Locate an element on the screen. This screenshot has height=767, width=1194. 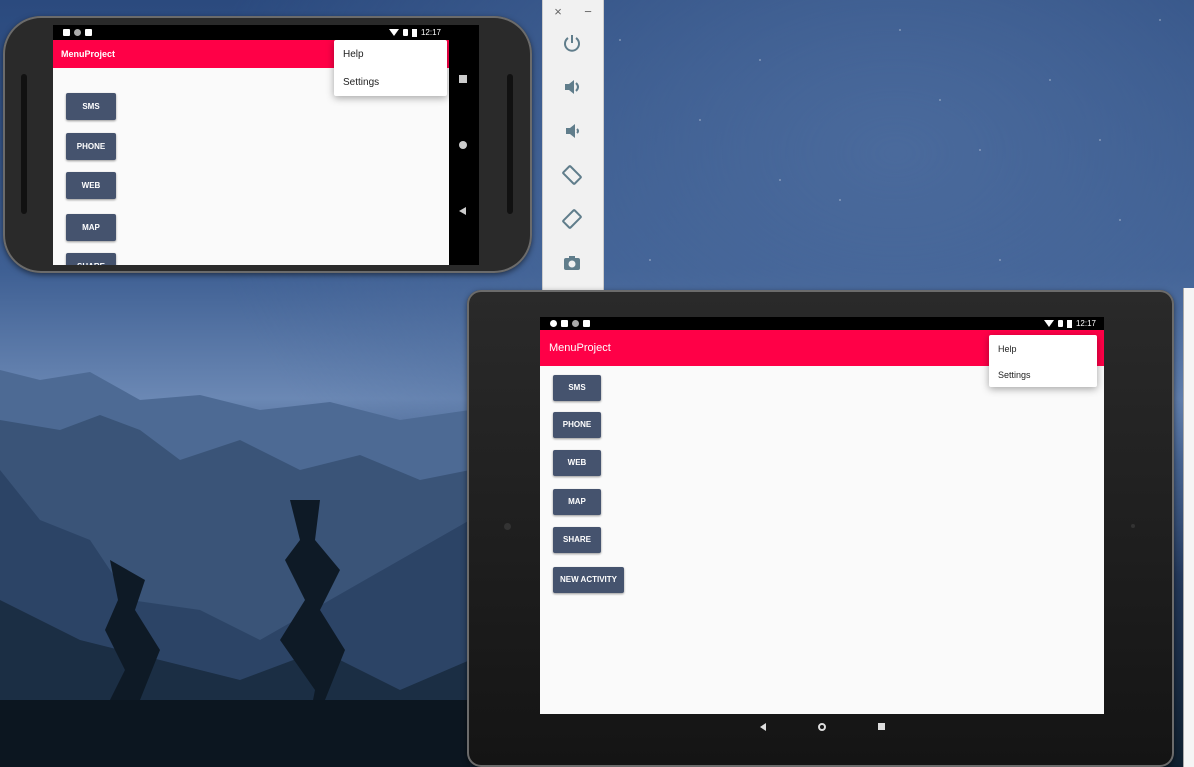
minimize-icon: − is located at coordinates (588, 11).